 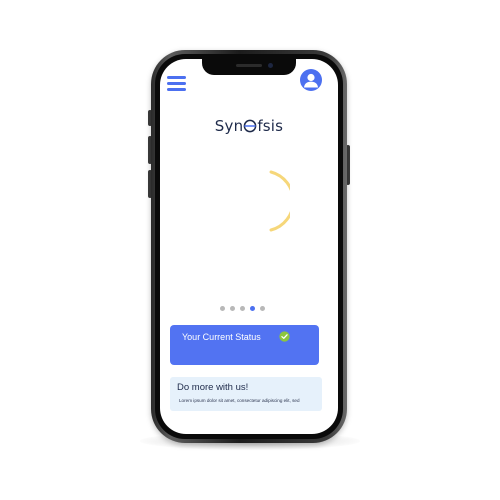 I want to click on brand-suffix: fsis, so click(x=270, y=126).